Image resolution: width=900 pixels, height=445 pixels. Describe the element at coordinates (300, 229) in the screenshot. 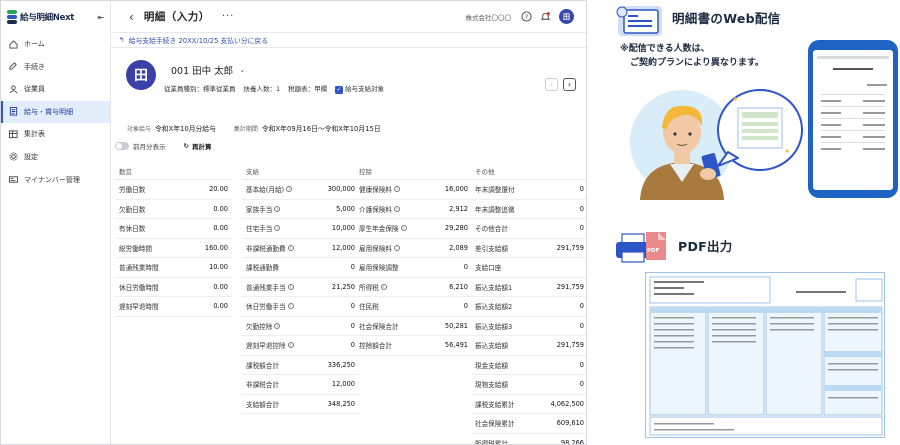

I see `table-row: 住宅手当 i 10,000` at that location.